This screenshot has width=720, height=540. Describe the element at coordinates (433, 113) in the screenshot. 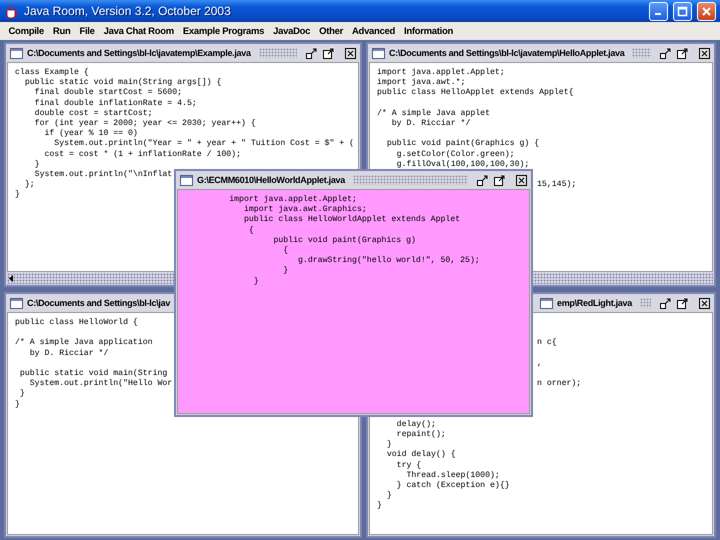

I see `code-line: /* A simple Java applet` at that location.